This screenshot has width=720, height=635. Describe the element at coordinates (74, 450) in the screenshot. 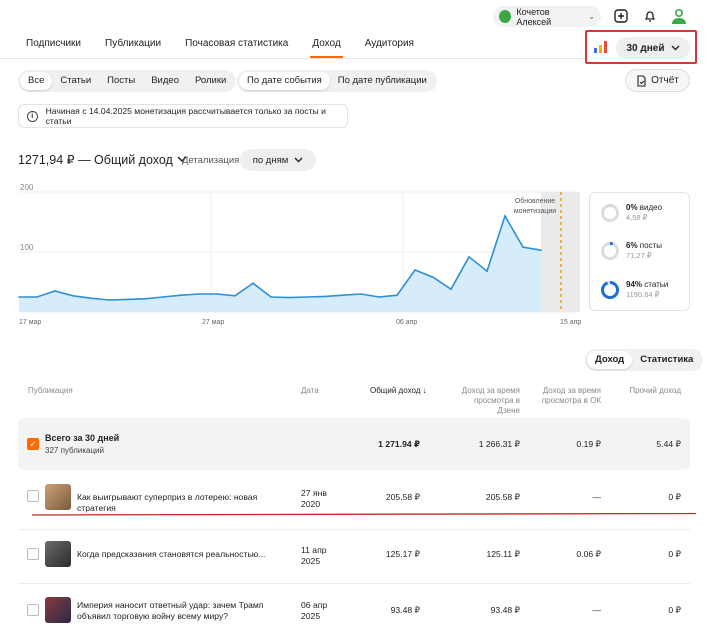

I see `total-subtitle: 327 публикаций` at that location.